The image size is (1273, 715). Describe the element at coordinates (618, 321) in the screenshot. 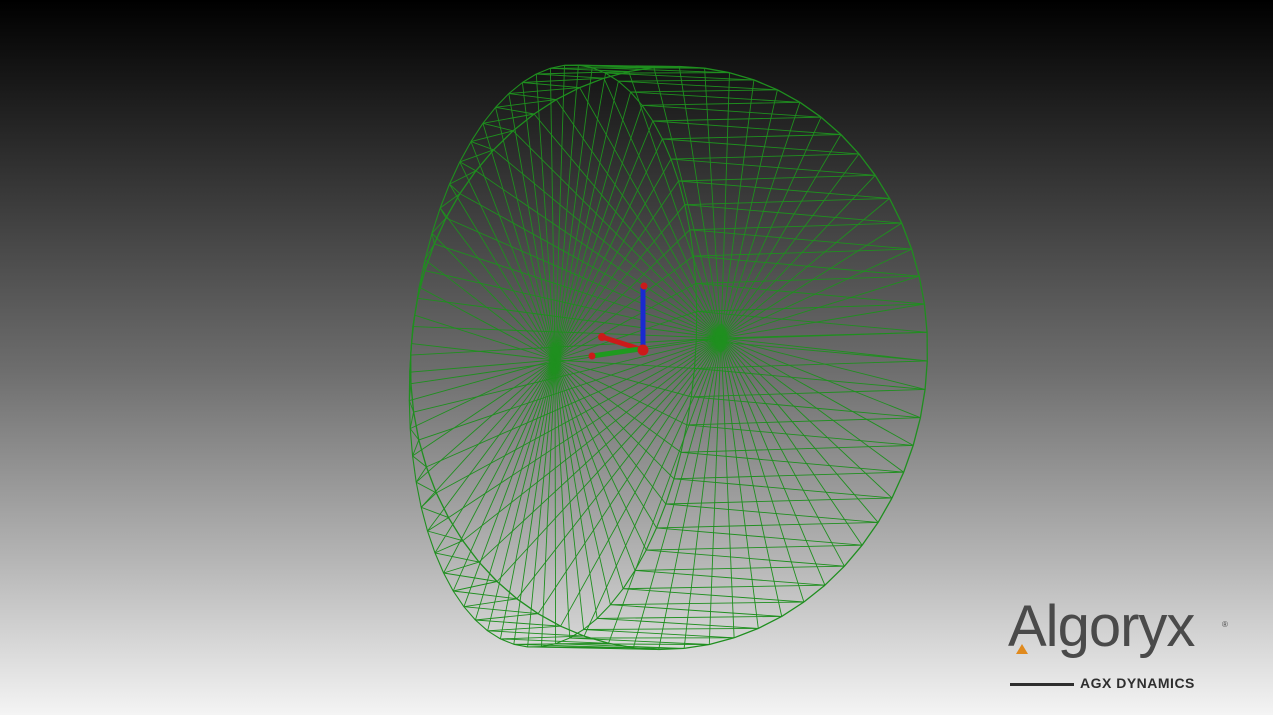

I see `coordinate-axes-gizmo` at that location.